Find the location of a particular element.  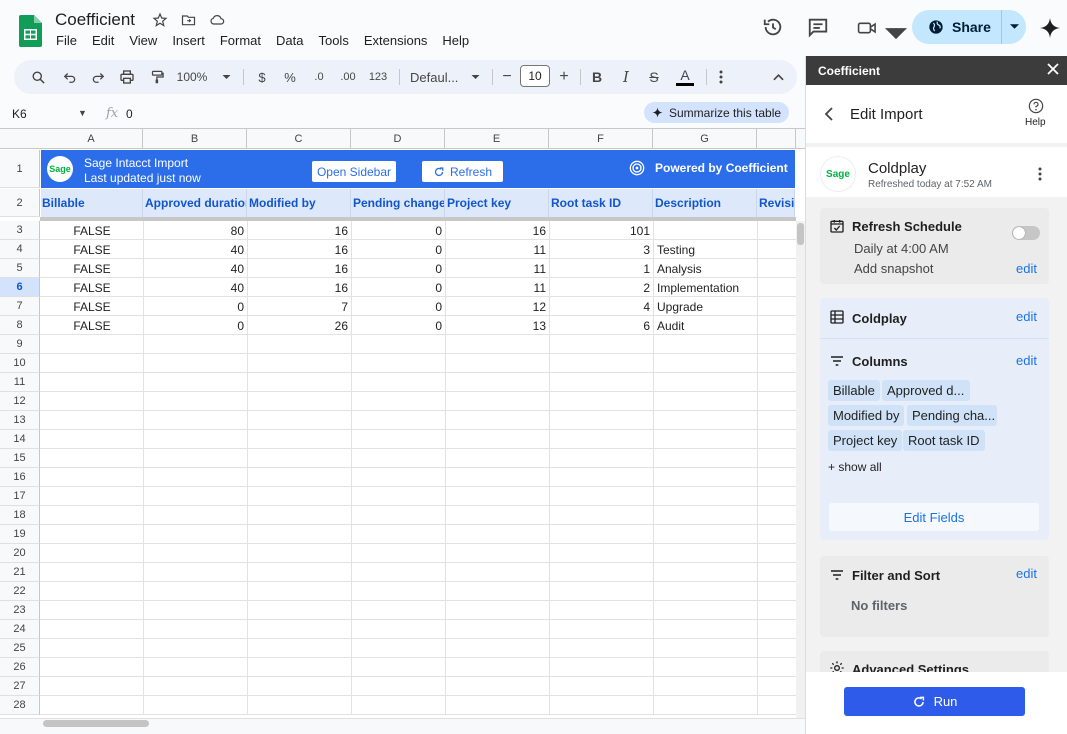

table-cell: 13 is located at coordinates (497, 325).